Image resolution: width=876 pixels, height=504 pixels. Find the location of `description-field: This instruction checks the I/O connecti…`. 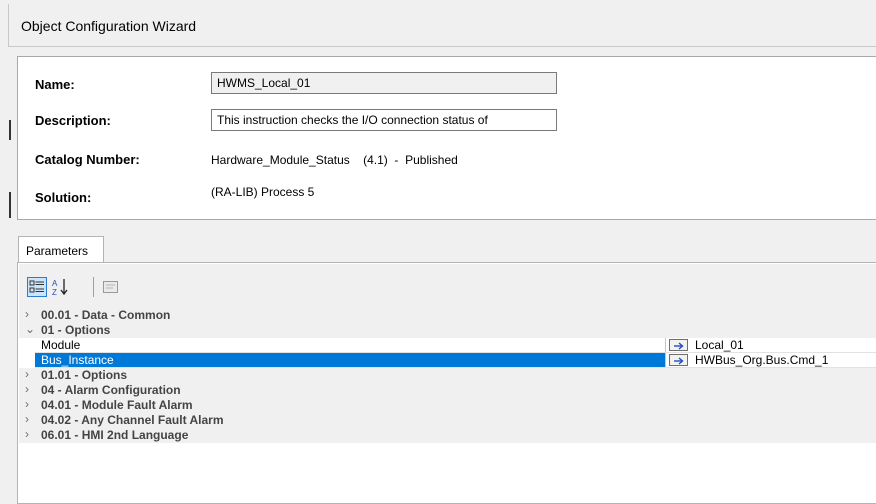

description-field: This instruction checks the I/O connecti… is located at coordinates (384, 120).